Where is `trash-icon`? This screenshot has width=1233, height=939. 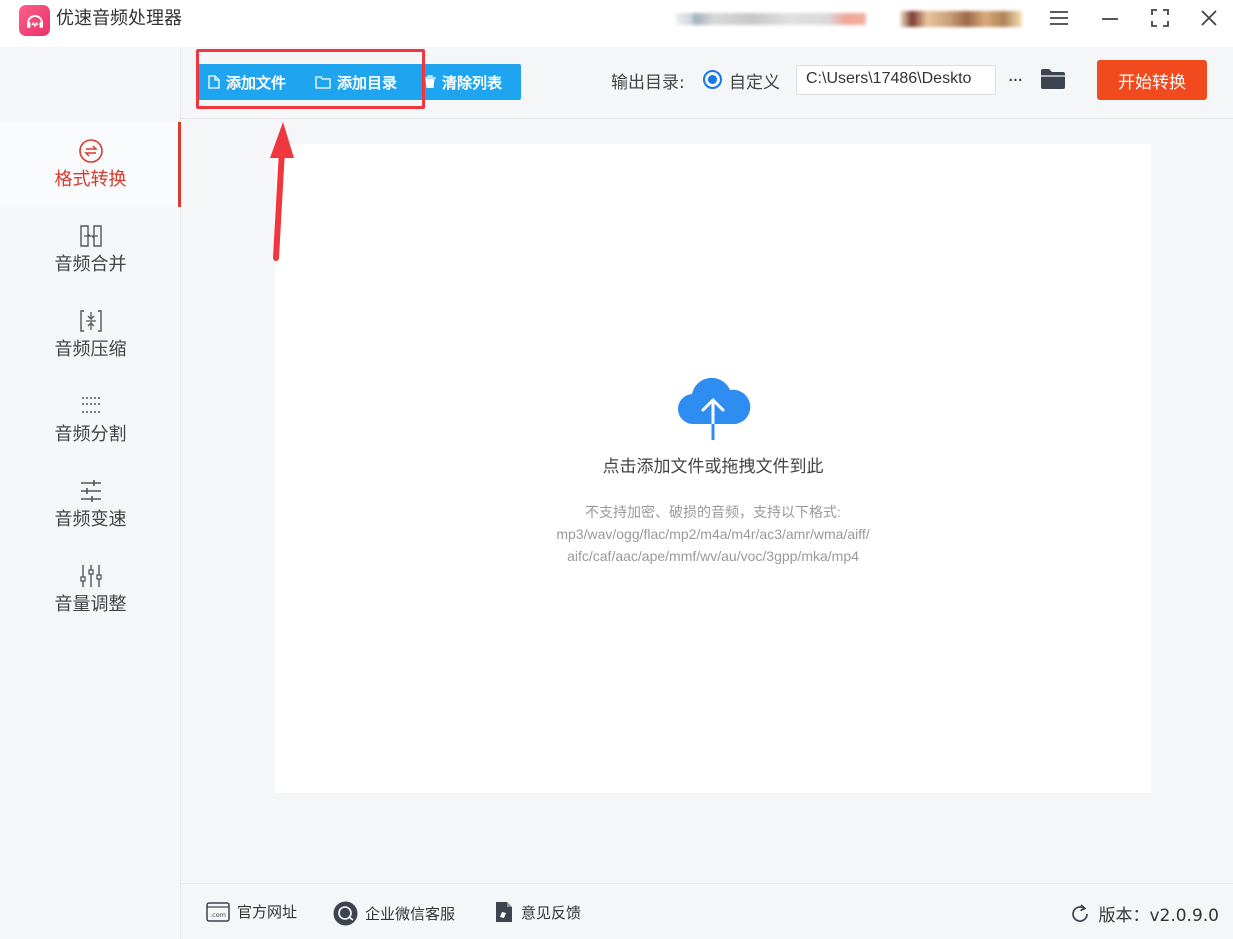 trash-icon is located at coordinates (430, 82).